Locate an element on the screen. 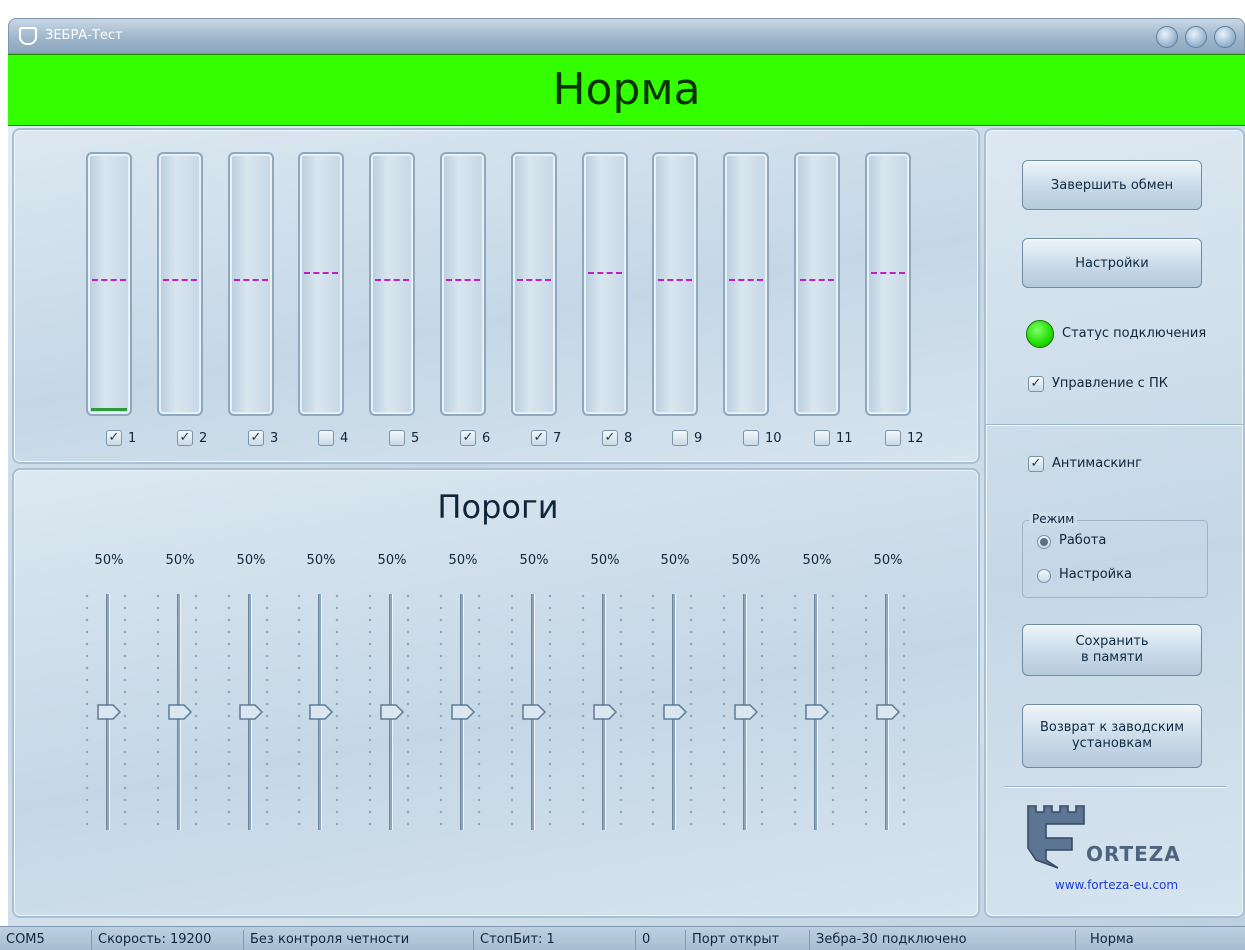  channel-checkbox: 5 is located at coordinates (414, 439).